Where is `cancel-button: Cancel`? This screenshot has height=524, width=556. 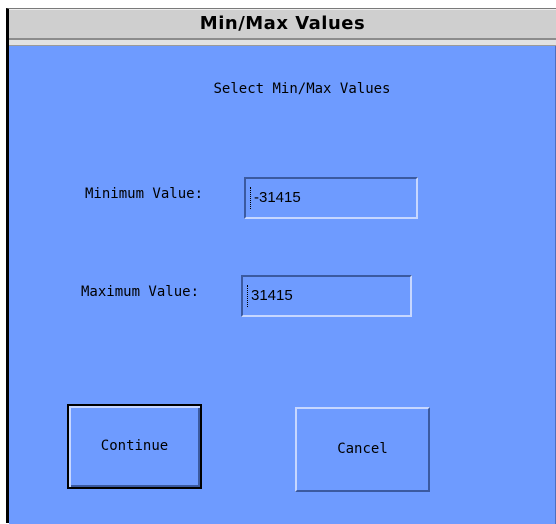 cancel-button: Cancel is located at coordinates (362, 449).